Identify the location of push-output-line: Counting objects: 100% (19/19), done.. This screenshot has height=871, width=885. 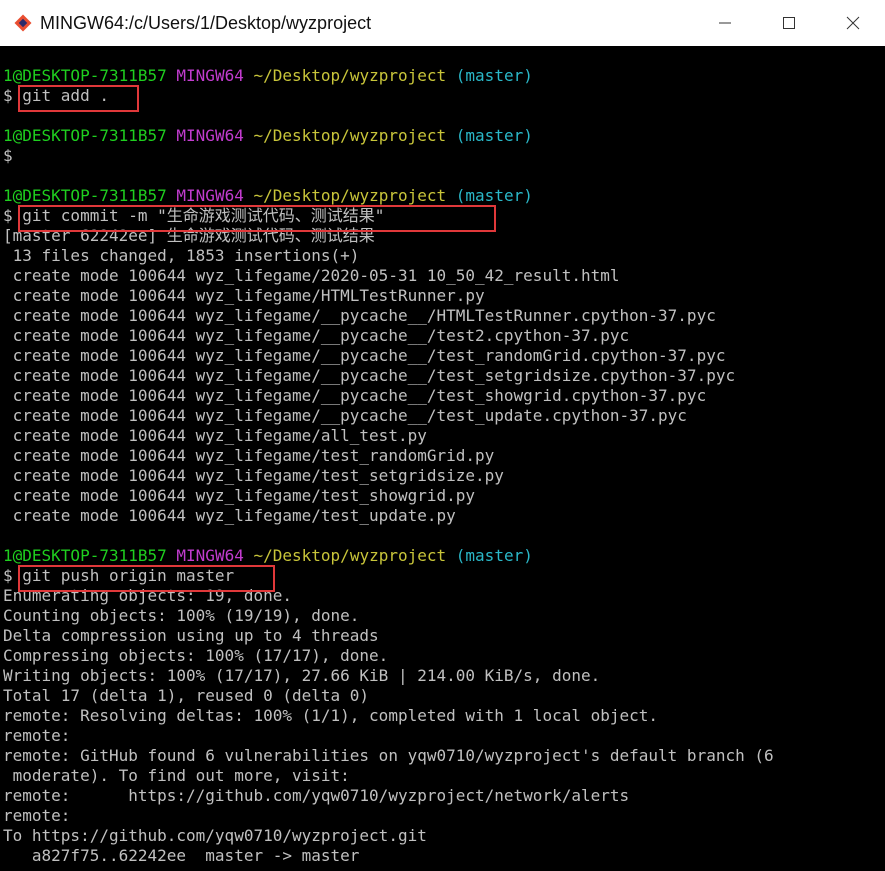
(181, 615).